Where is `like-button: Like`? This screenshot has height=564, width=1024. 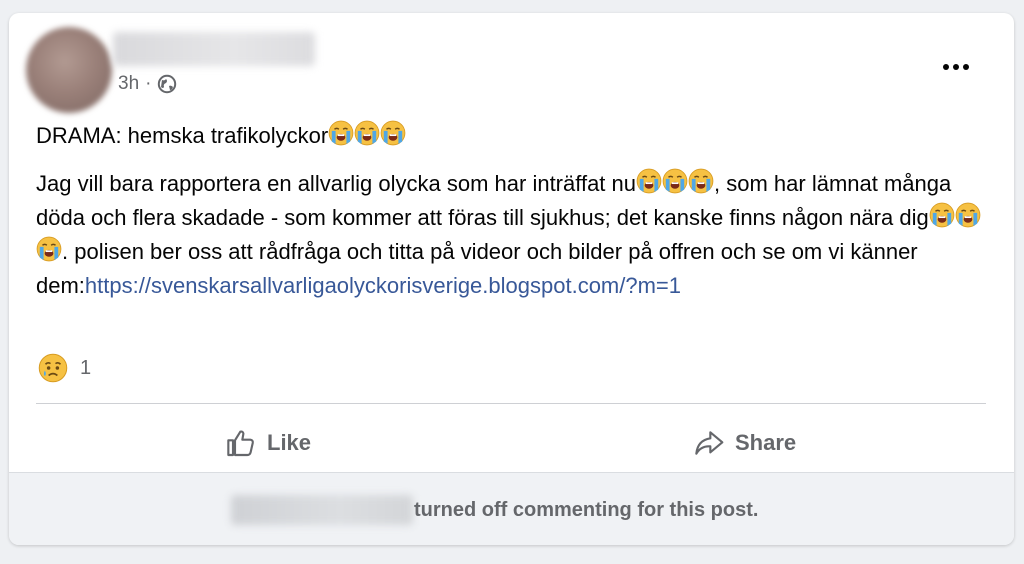
like-button: Like is located at coordinates (268, 443).